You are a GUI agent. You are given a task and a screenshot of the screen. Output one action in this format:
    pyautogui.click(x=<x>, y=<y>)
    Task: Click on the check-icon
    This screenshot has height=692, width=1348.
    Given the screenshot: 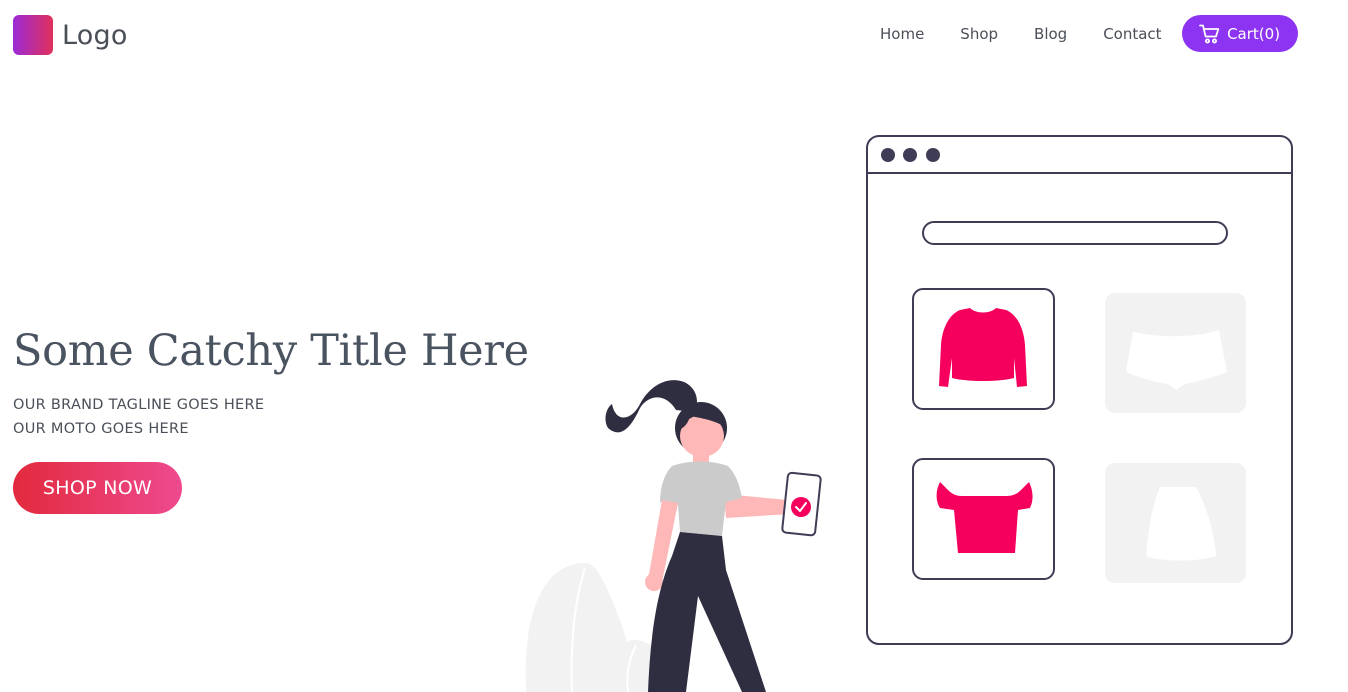 What is the action you would take?
    pyautogui.click(x=801, y=507)
    